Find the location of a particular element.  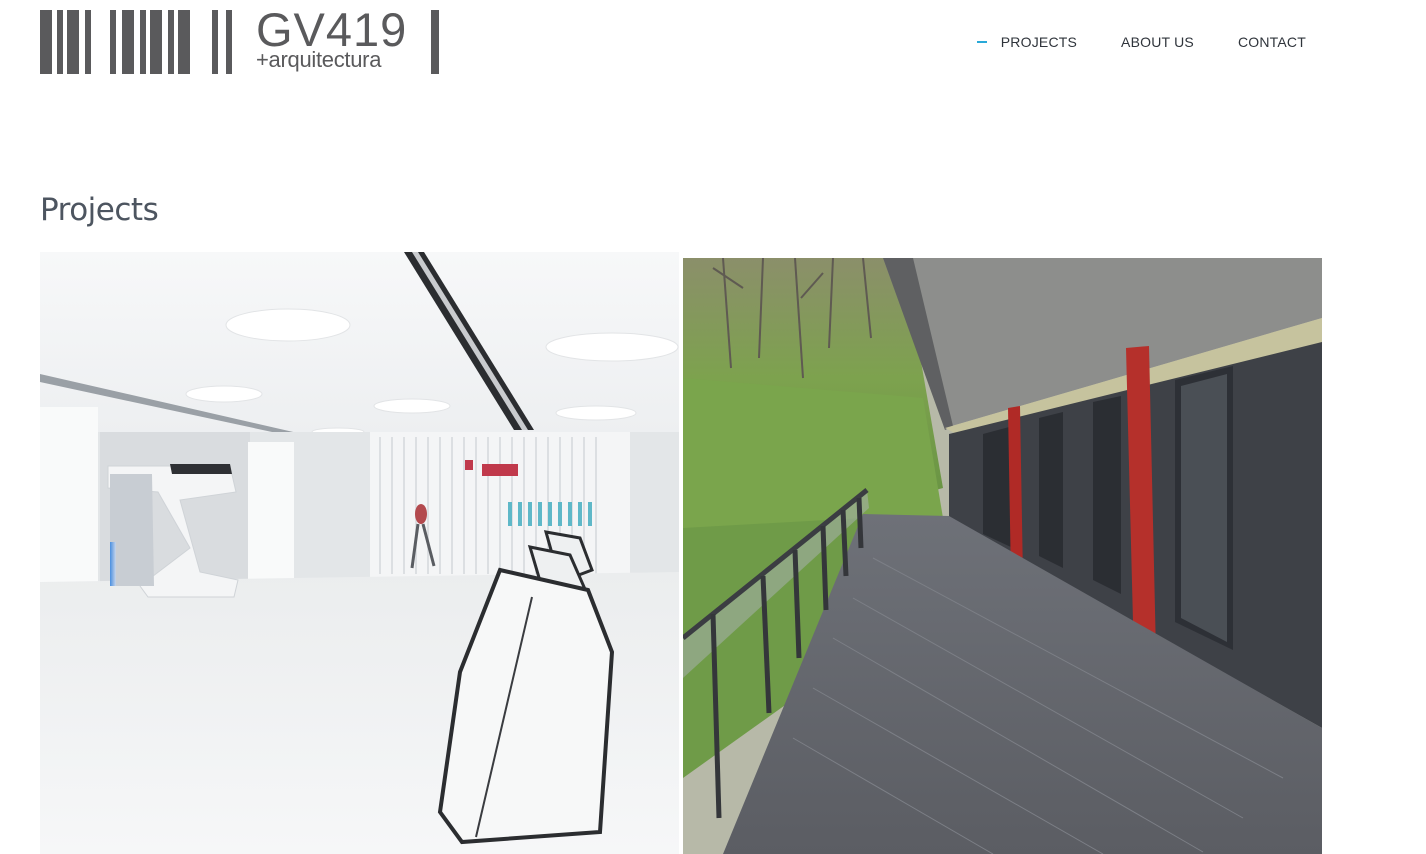

active-marker is located at coordinates (981, 42).